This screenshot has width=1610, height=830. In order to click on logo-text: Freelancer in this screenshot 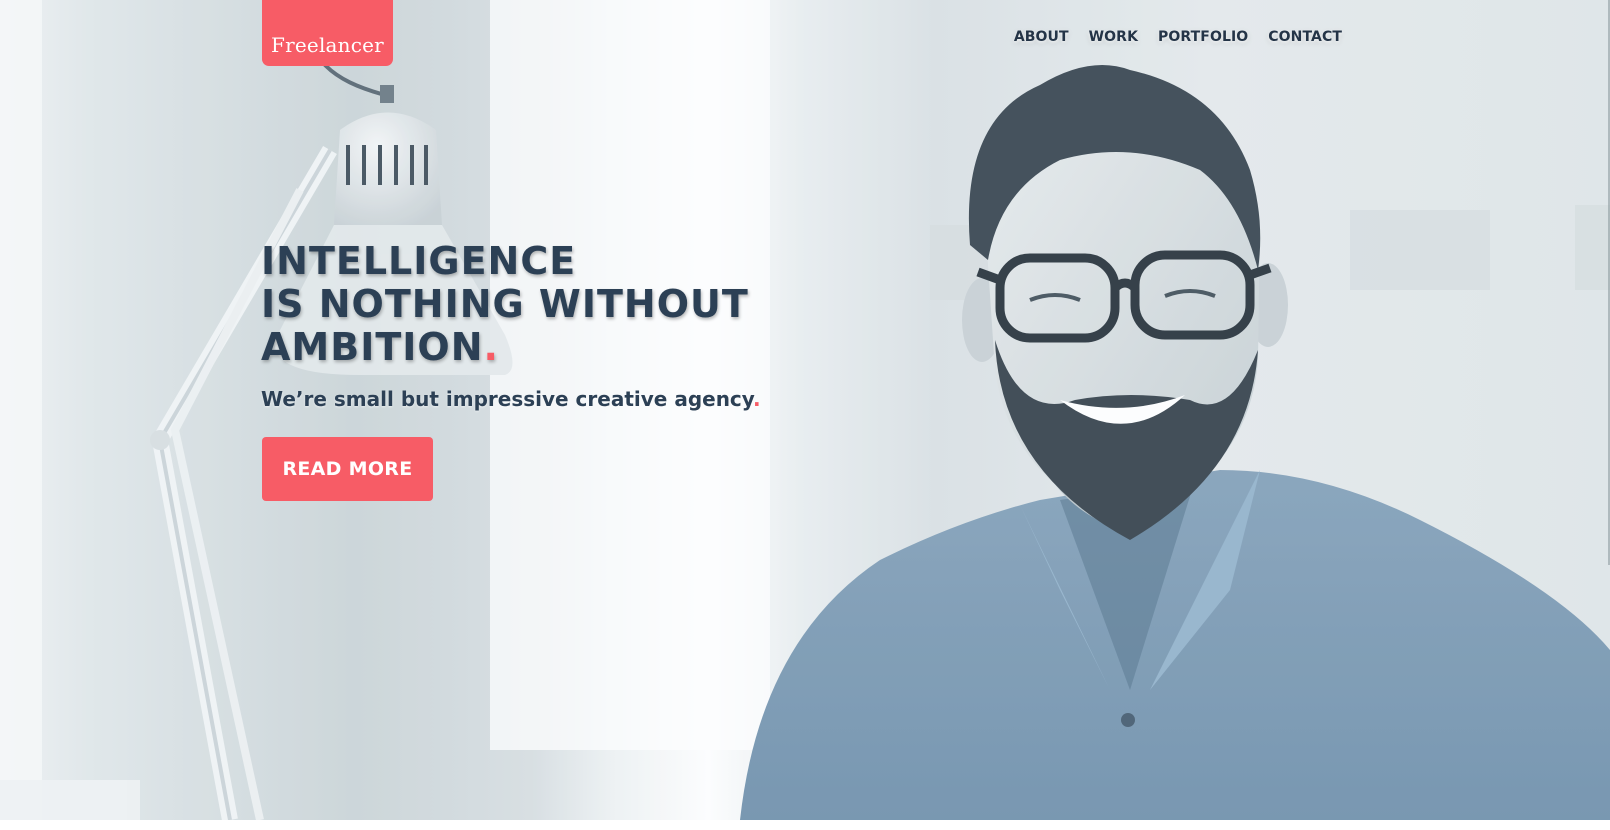, I will do `click(327, 45)`.